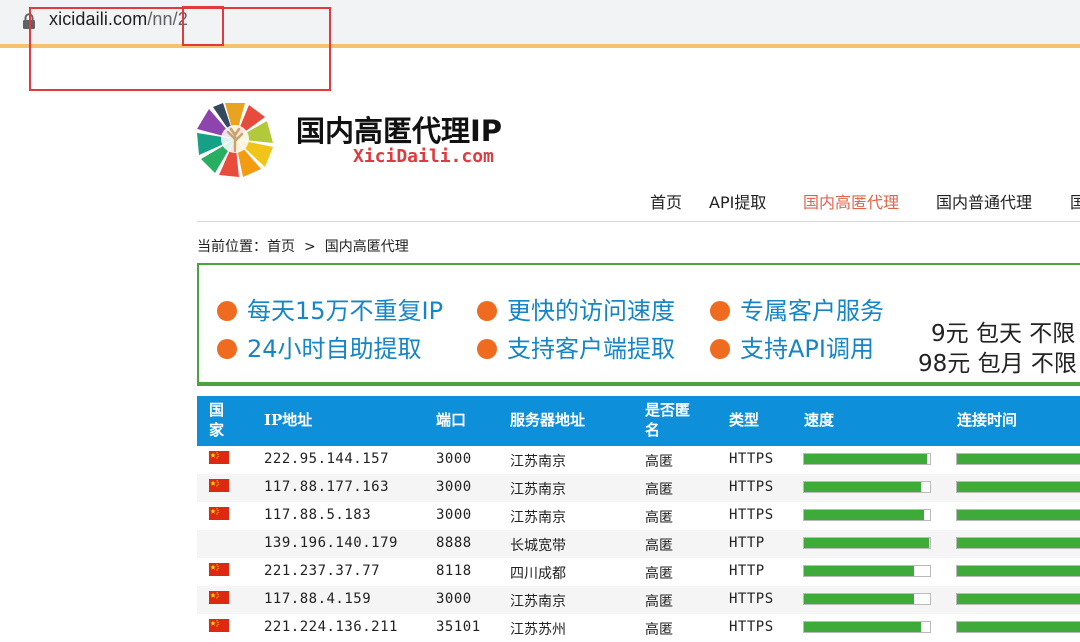  I want to click on col-header-anonymity: 是否匿名, so click(667, 420).